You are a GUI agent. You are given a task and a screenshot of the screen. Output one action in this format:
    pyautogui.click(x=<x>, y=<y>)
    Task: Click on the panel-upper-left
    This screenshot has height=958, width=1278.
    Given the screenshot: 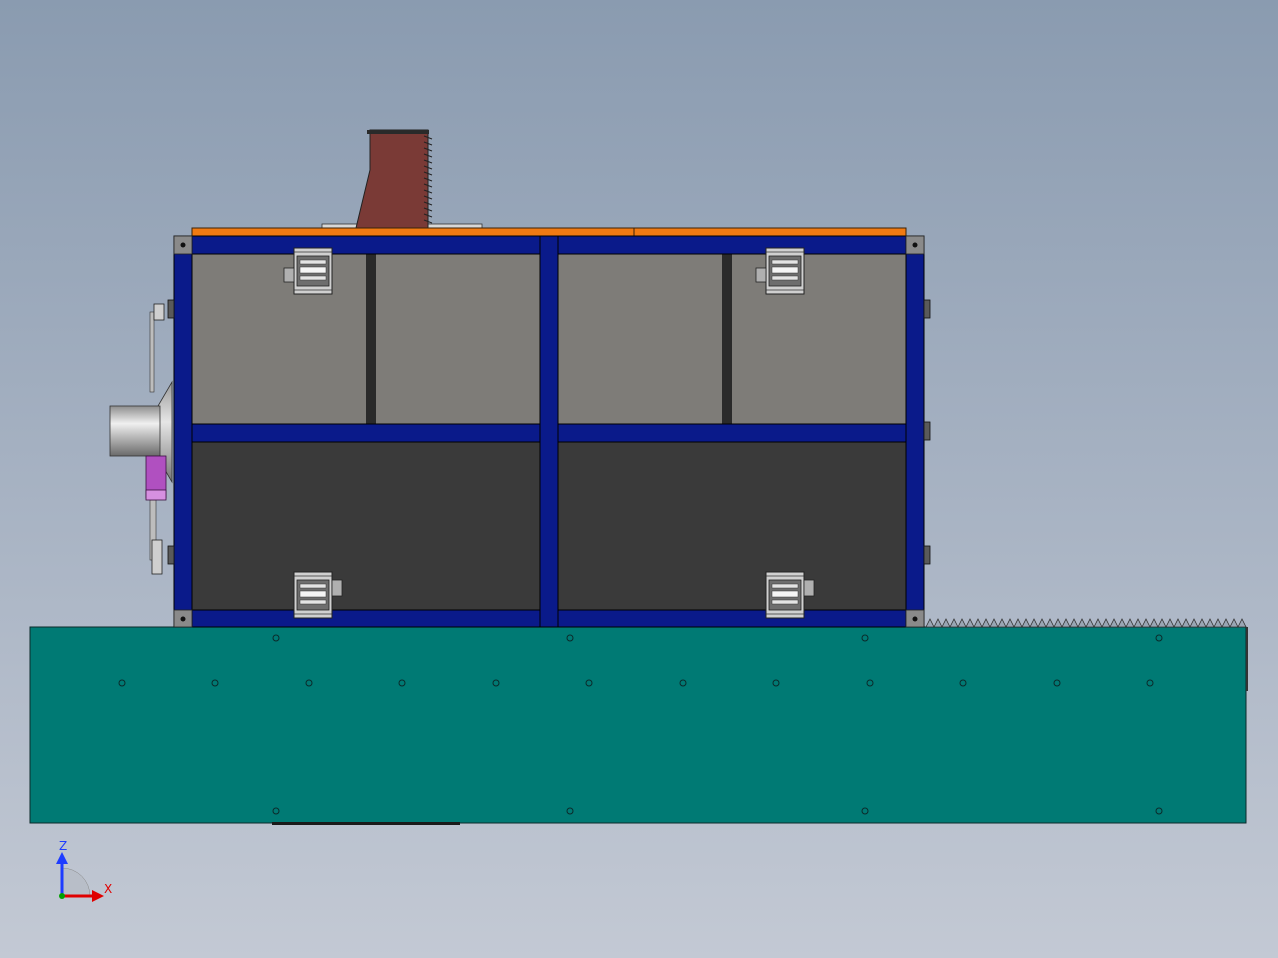 What is the action you would take?
    pyautogui.click(x=366, y=339)
    